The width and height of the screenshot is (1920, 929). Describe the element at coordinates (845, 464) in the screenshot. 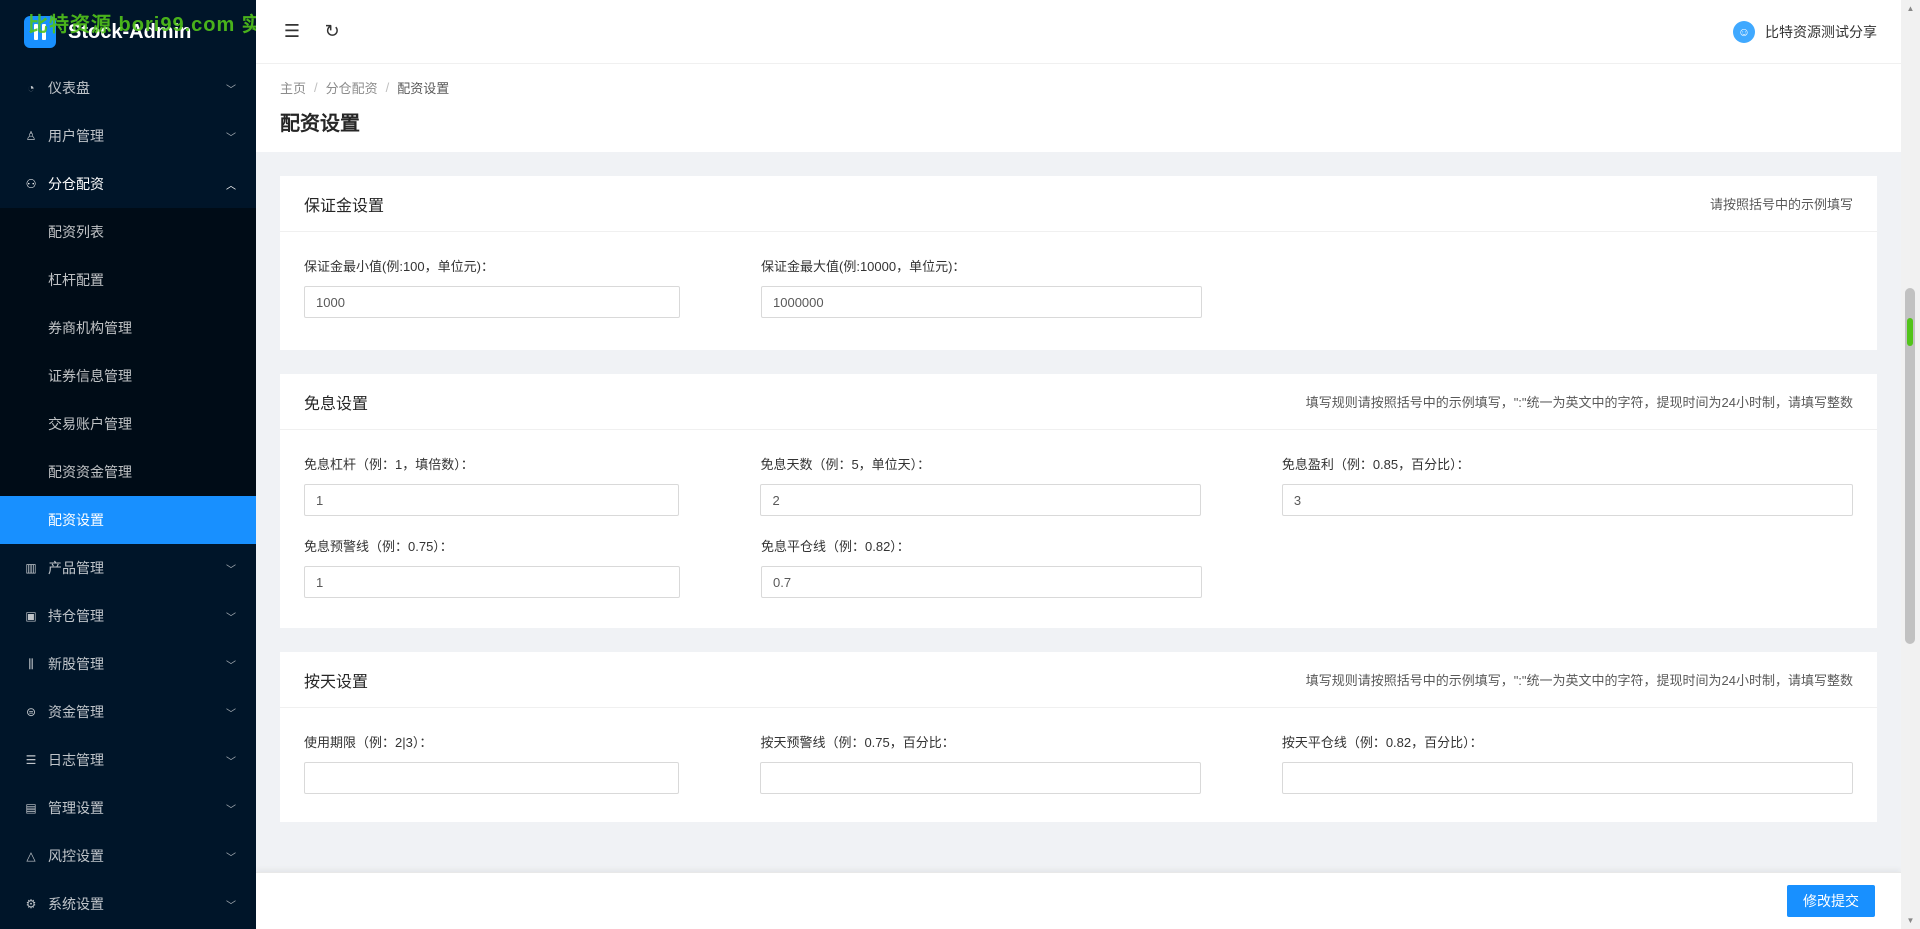

I see `field-label: 免息天数（例：5，单位天）：` at that location.